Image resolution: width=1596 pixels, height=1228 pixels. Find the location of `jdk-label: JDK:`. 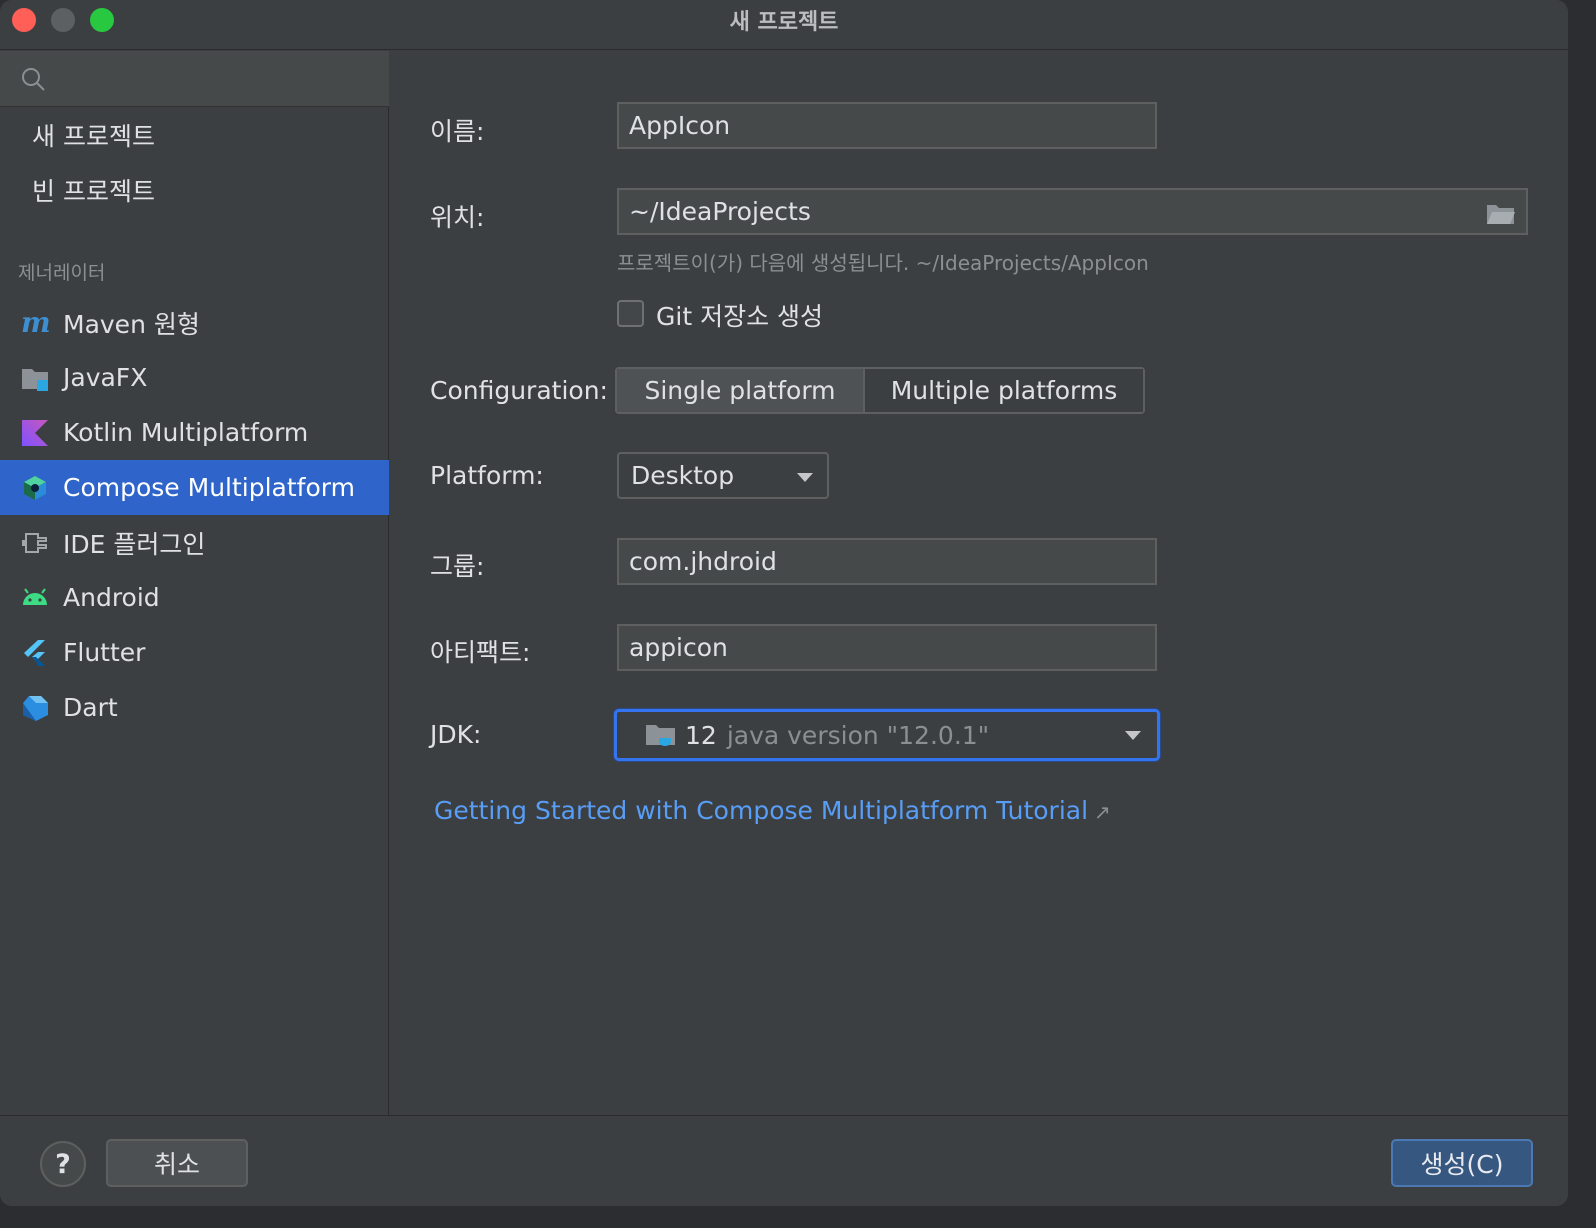

jdk-label: JDK: is located at coordinates (456, 734).